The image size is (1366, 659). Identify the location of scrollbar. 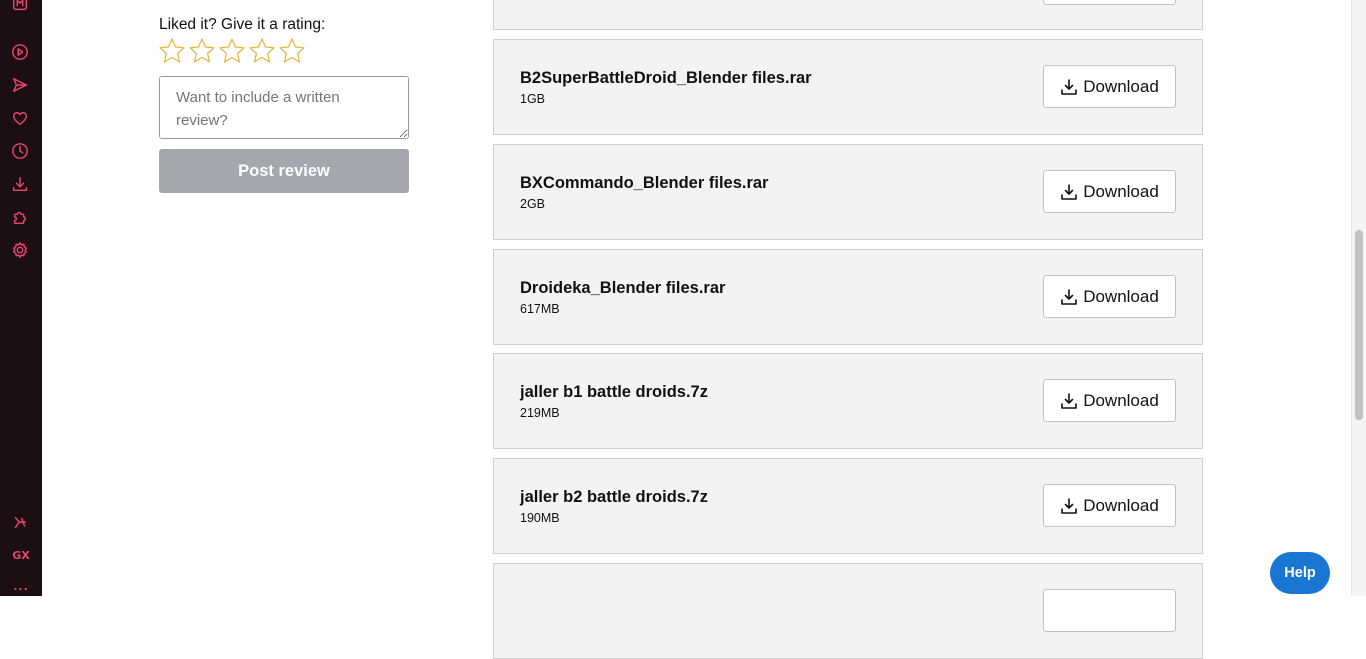
(1358, 298).